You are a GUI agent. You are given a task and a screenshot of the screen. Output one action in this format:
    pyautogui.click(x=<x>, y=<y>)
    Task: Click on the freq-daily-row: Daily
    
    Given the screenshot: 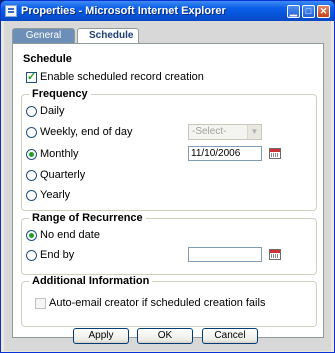 What is the action you would take?
    pyautogui.click(x=45, y=111)
    